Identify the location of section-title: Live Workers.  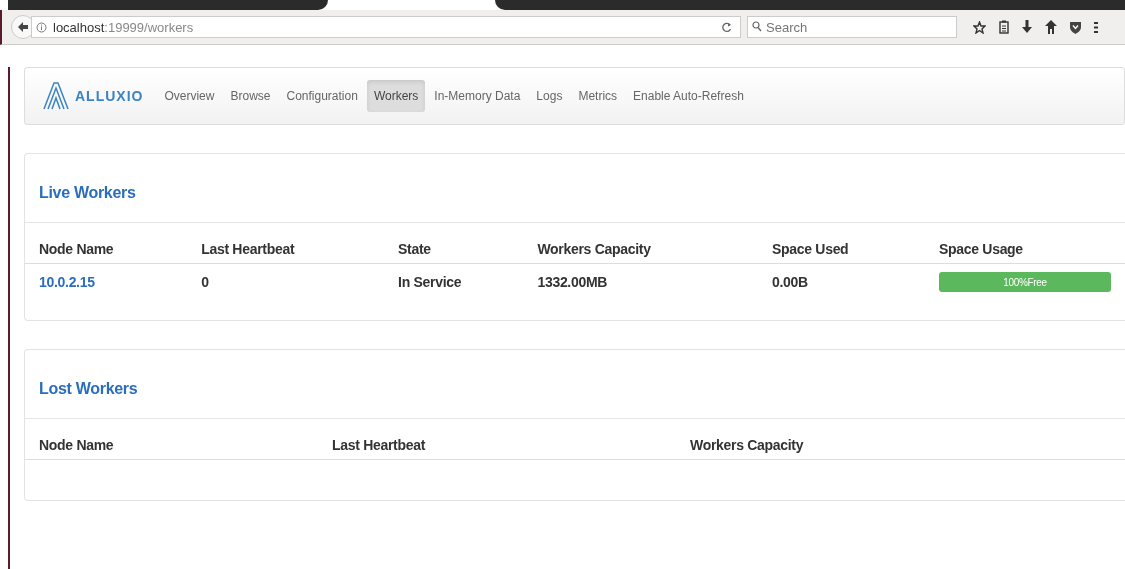
(575, 188).